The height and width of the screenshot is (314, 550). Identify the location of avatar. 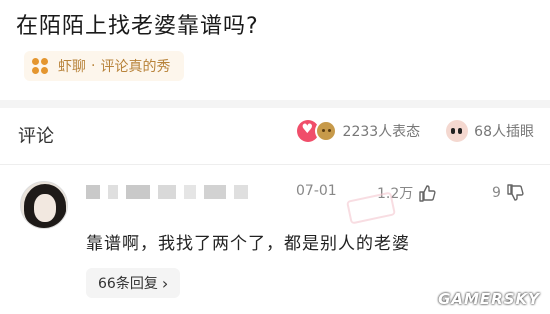
(44, 205).